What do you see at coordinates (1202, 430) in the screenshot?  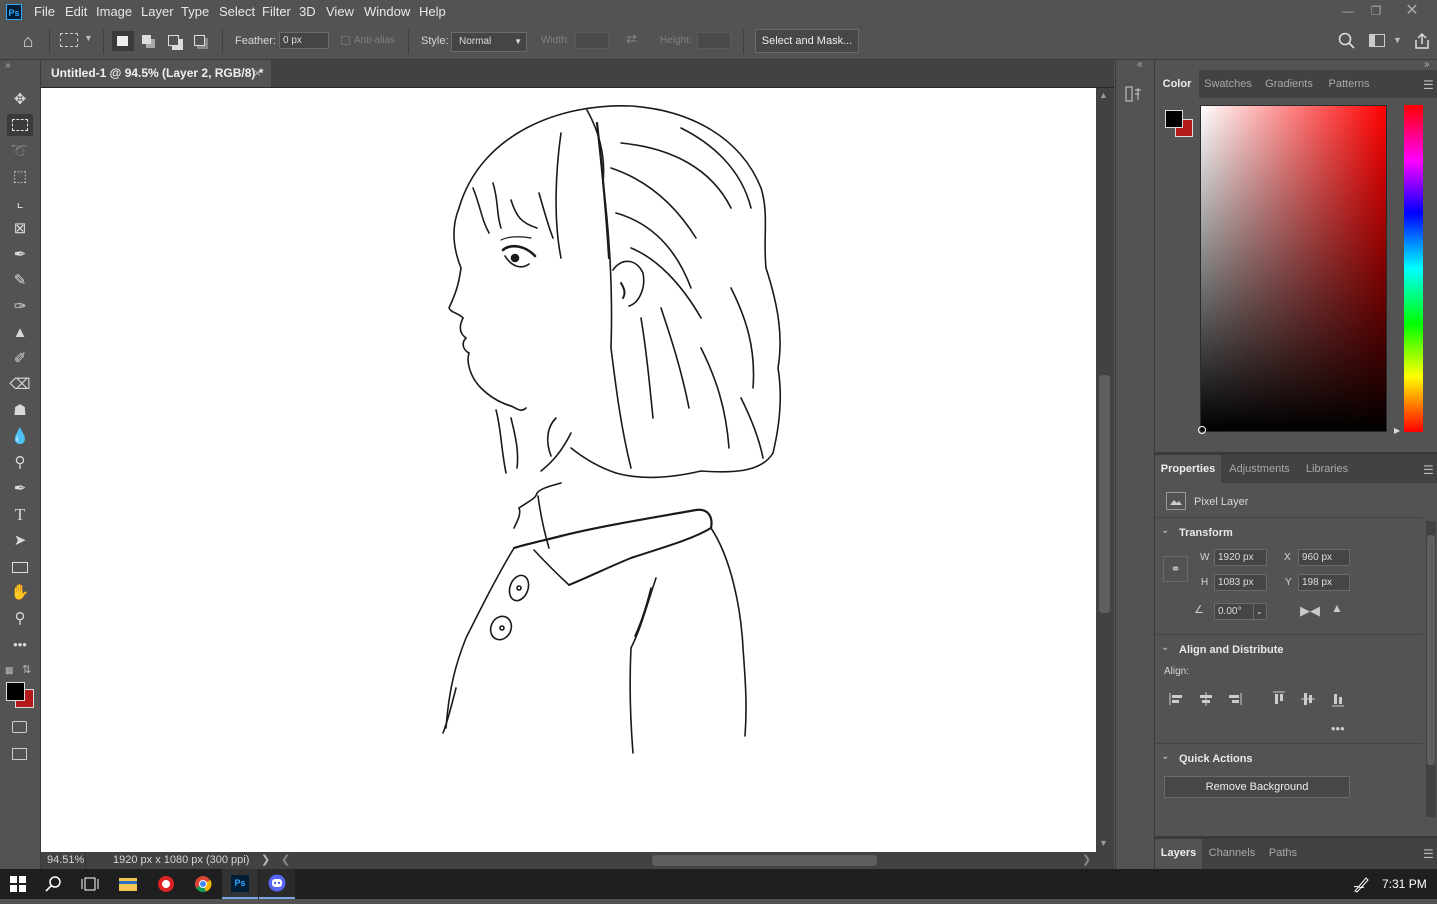 I see `color-picker-marker` at bounding box center [1202, 430].